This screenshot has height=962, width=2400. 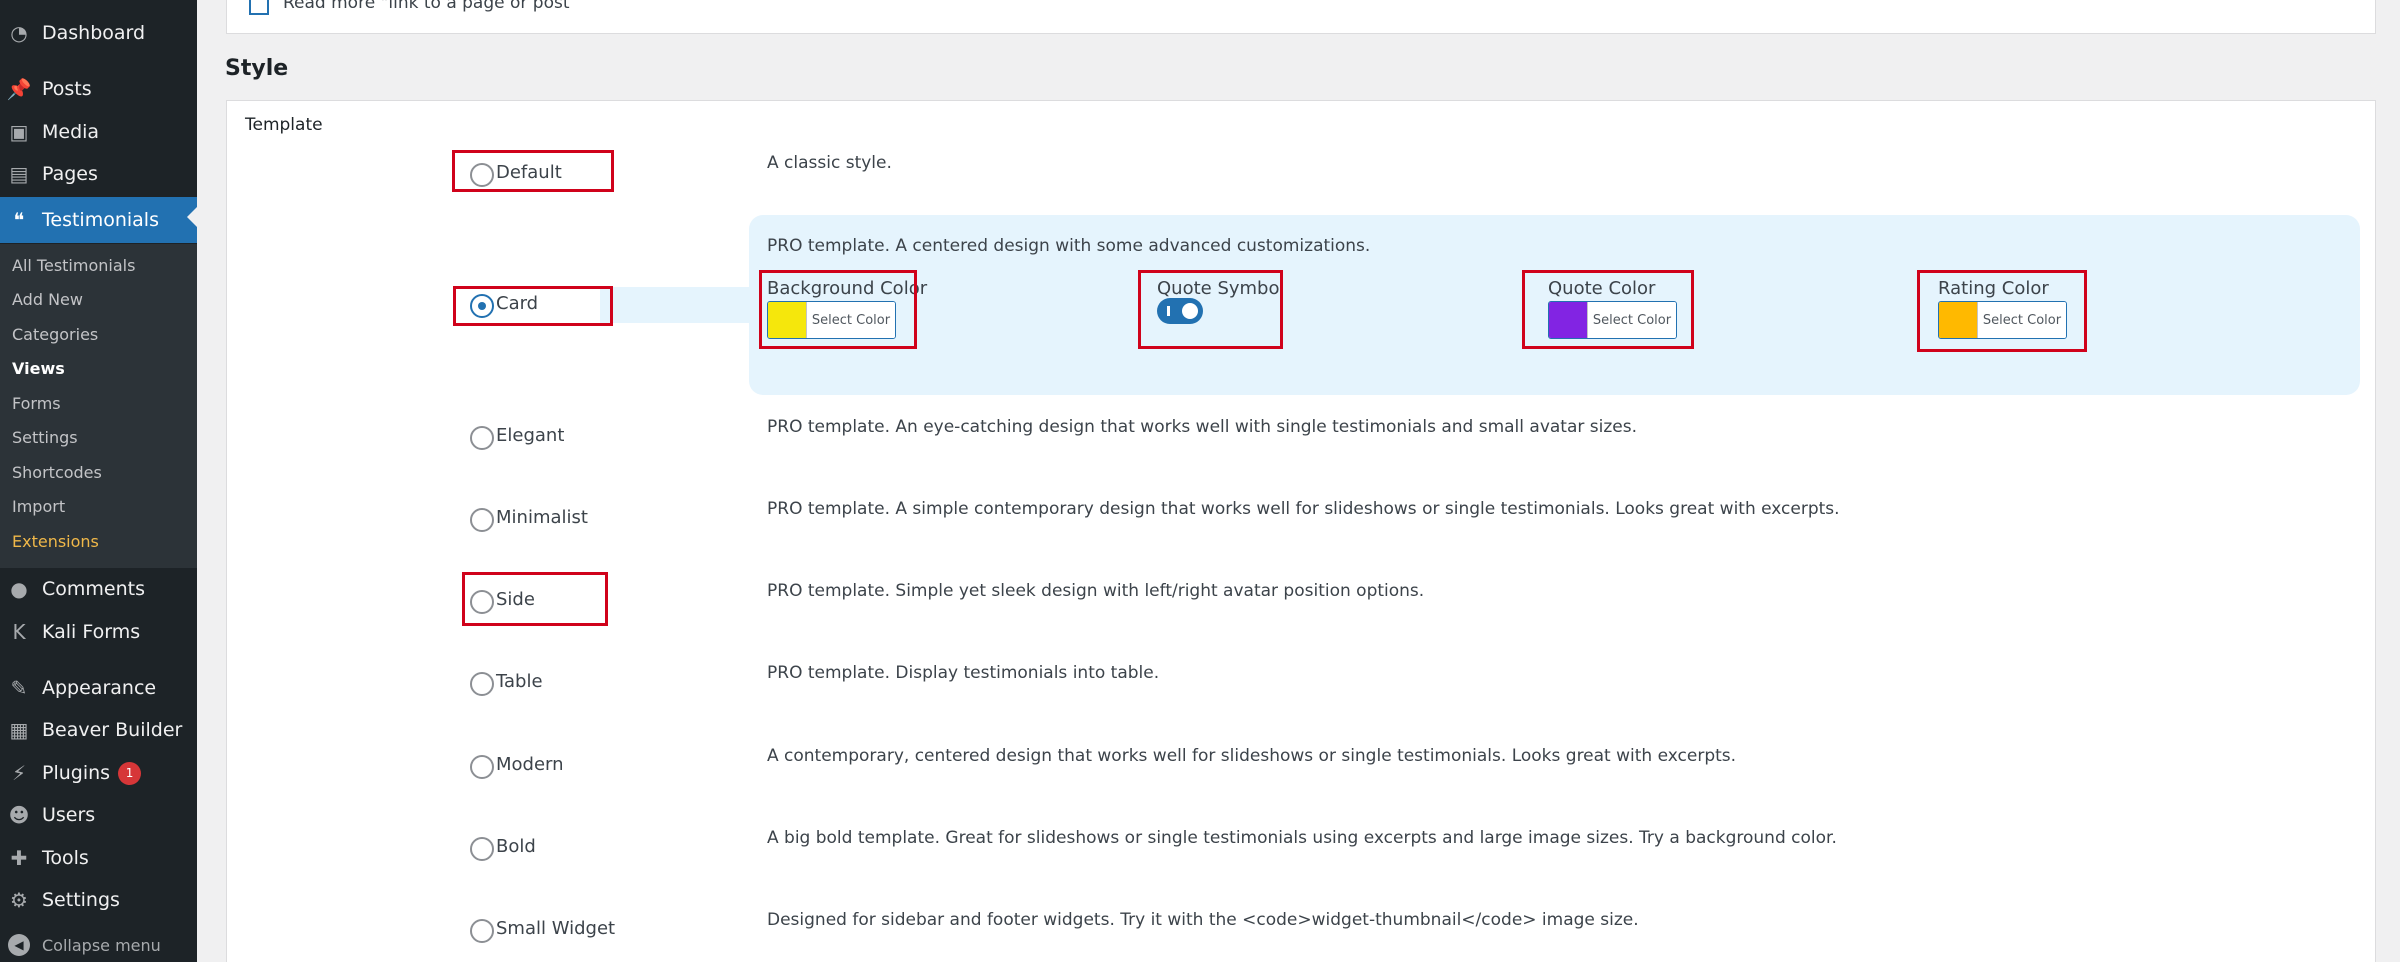 I want to click on menu-plugins: ⚡ Plugins 1, so click(x=98, y=773).